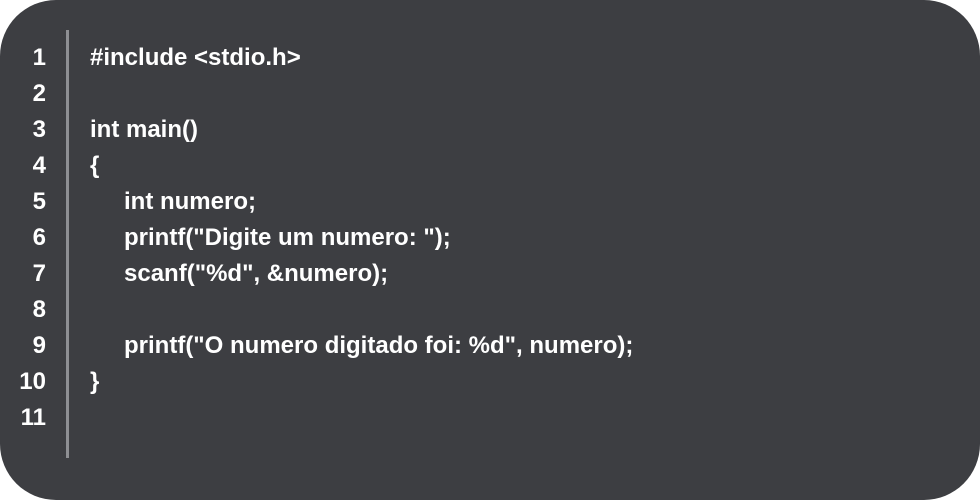 The image size is (980, 500). What do you see at coordinates (39, 201) in the screenshot?
I see `line-number: 5` at bounding box center [39, 201].